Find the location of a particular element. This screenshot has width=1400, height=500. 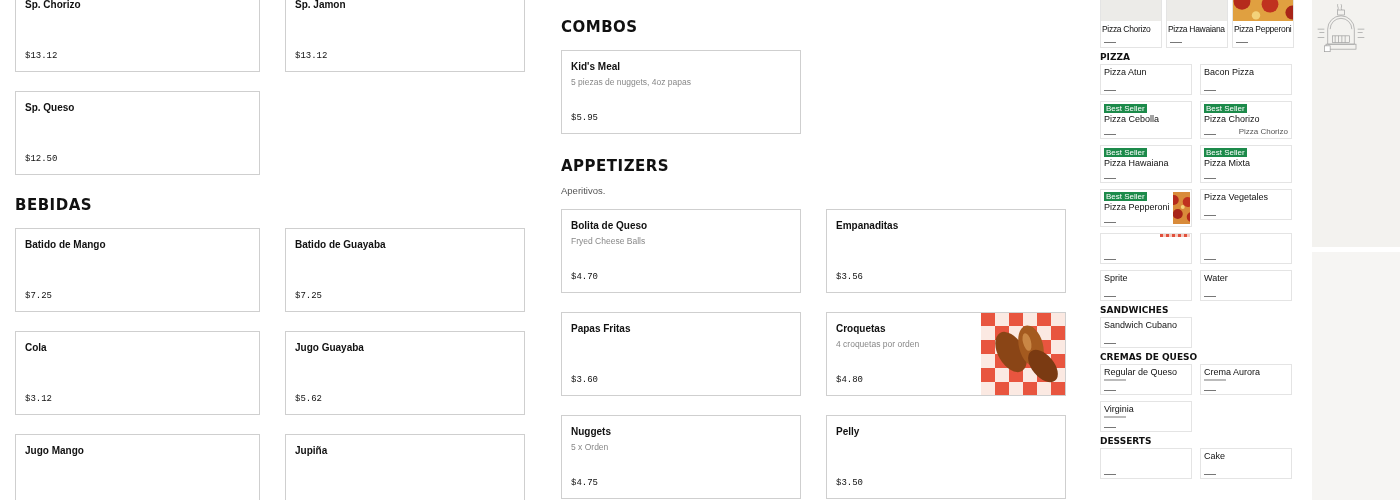

menu-card: Best Seller Pizza Chorizo Pizza Chorizo is located at coordinates (1246, 120).